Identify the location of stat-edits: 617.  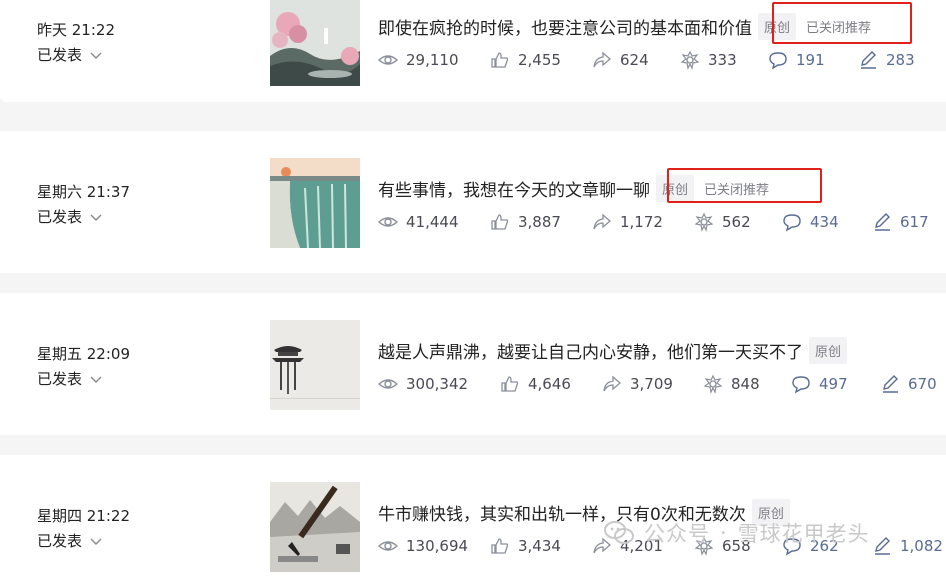
(900, 222).